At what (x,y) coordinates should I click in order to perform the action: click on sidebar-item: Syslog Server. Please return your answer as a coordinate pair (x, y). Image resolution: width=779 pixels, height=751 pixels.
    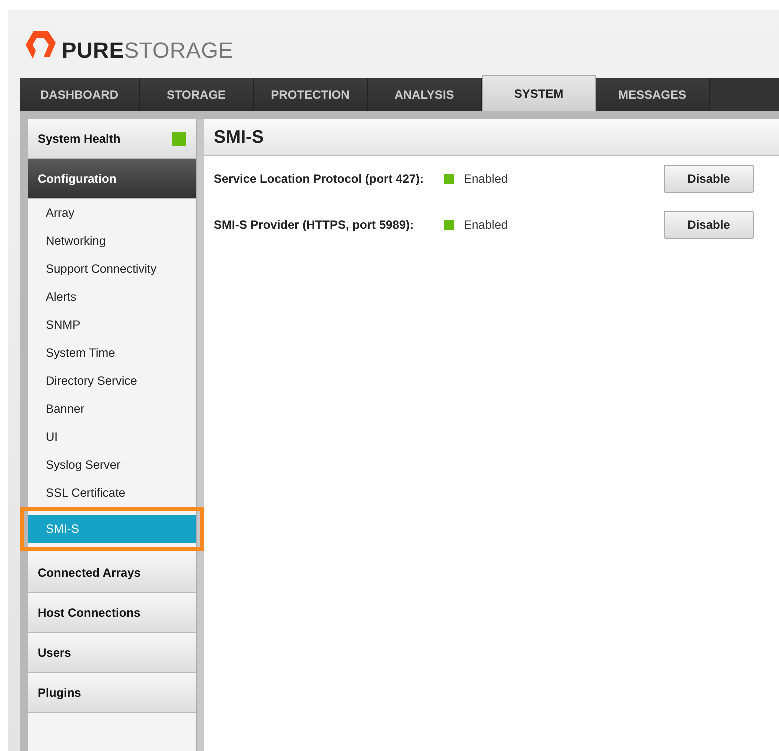
    Looking at the image, I should click on (112, 465).